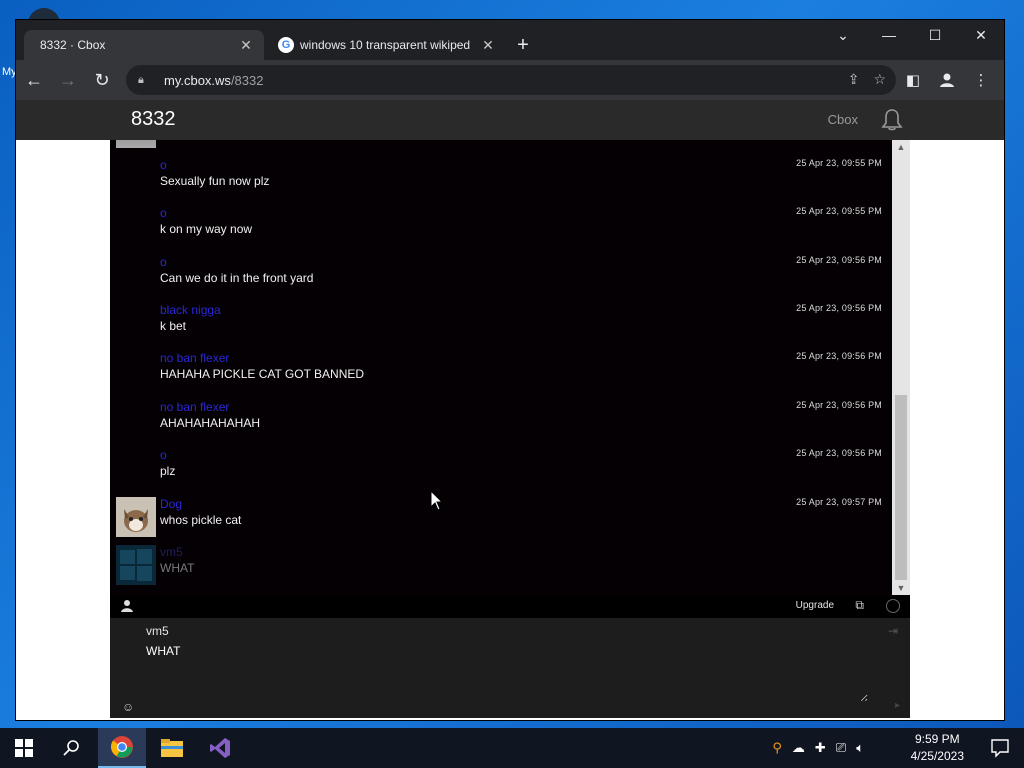 The width and height of the screenshot is (1024, 768). I want to click on start-button, so click(24, 748).